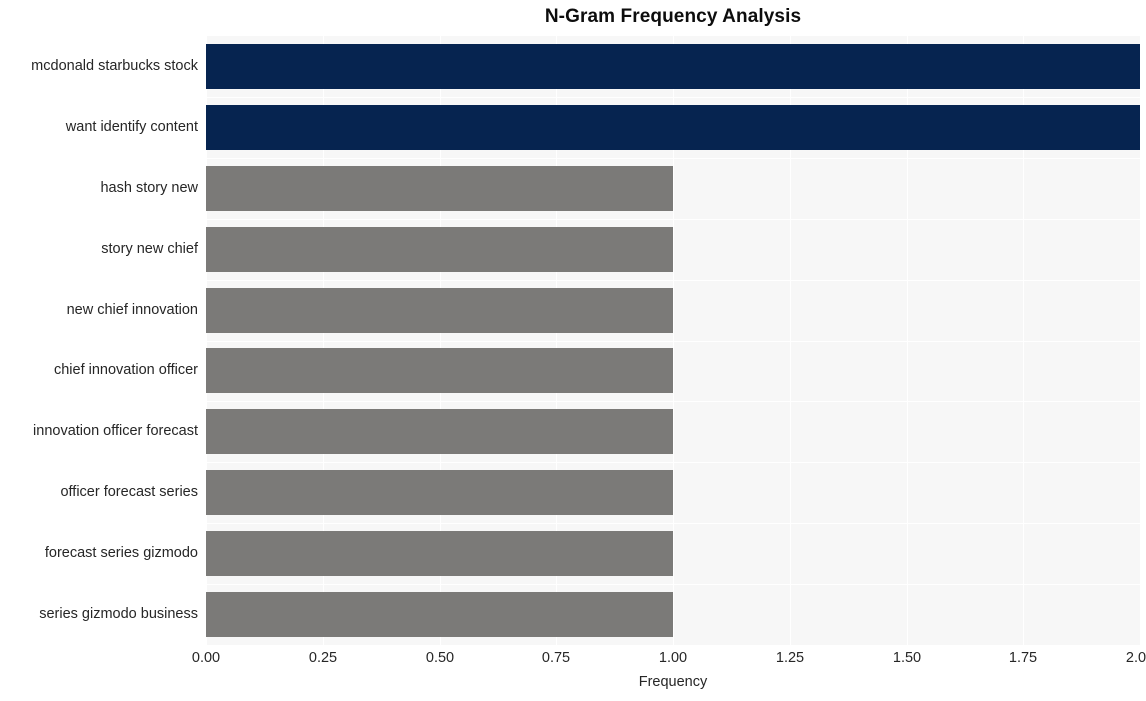  I want to click on x-axis-tick-label: 1.50, so click(907, 658).